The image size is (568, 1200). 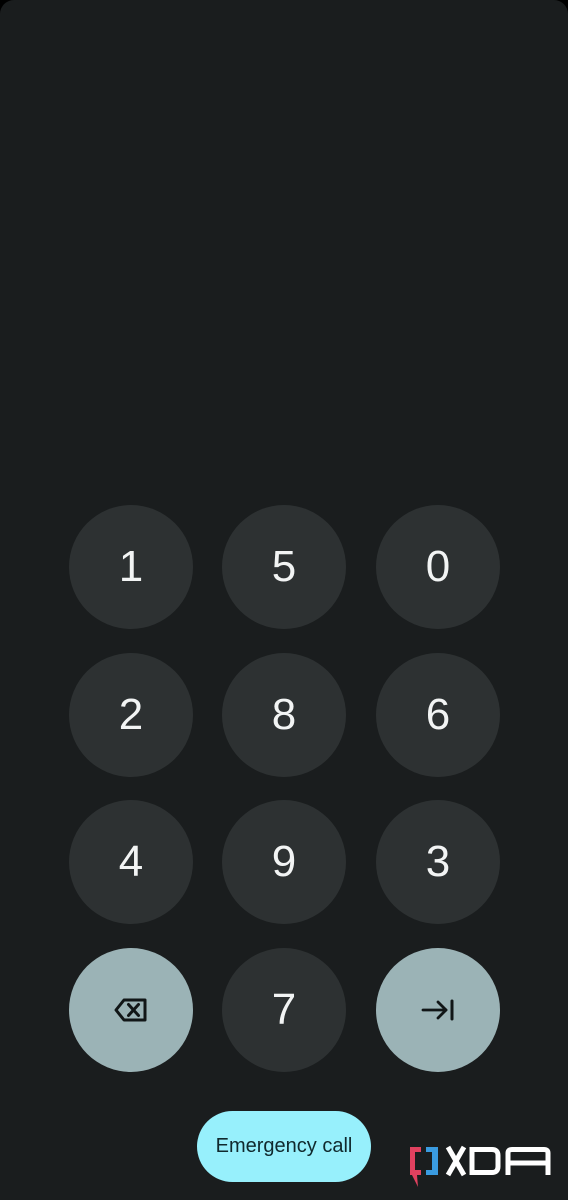 I want to click on key-label: 9, so click(x=284, y=861).